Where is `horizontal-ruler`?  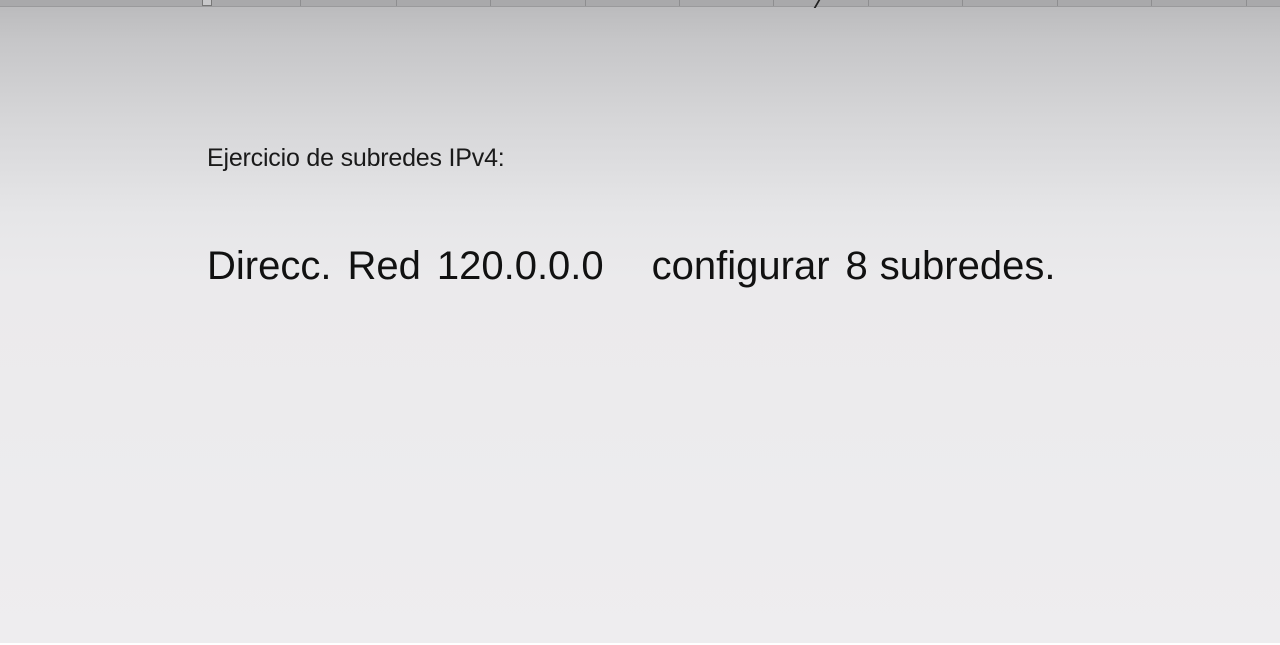
horizontal-ruler is located at coordinates (640, 4).